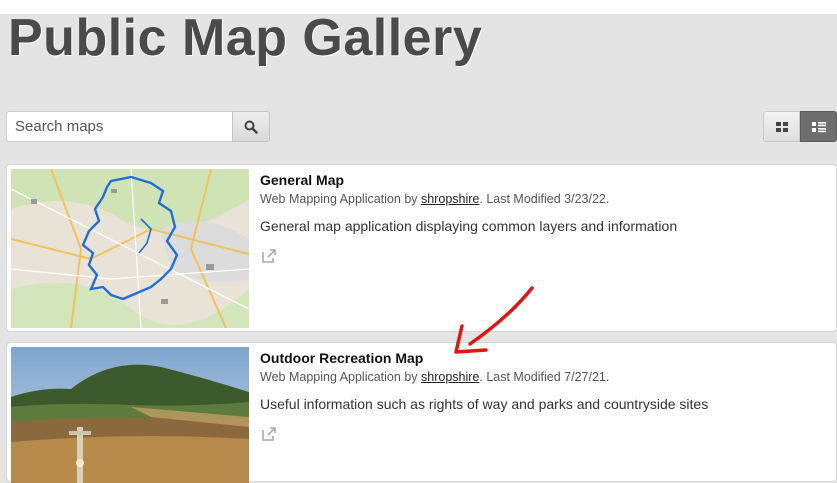 Image resolution: width=837 pixels, height=483 pixels. What do you see at coordinates (119, 126) in the screenshot?
I see `search-input` at bounding box center [119, 126].